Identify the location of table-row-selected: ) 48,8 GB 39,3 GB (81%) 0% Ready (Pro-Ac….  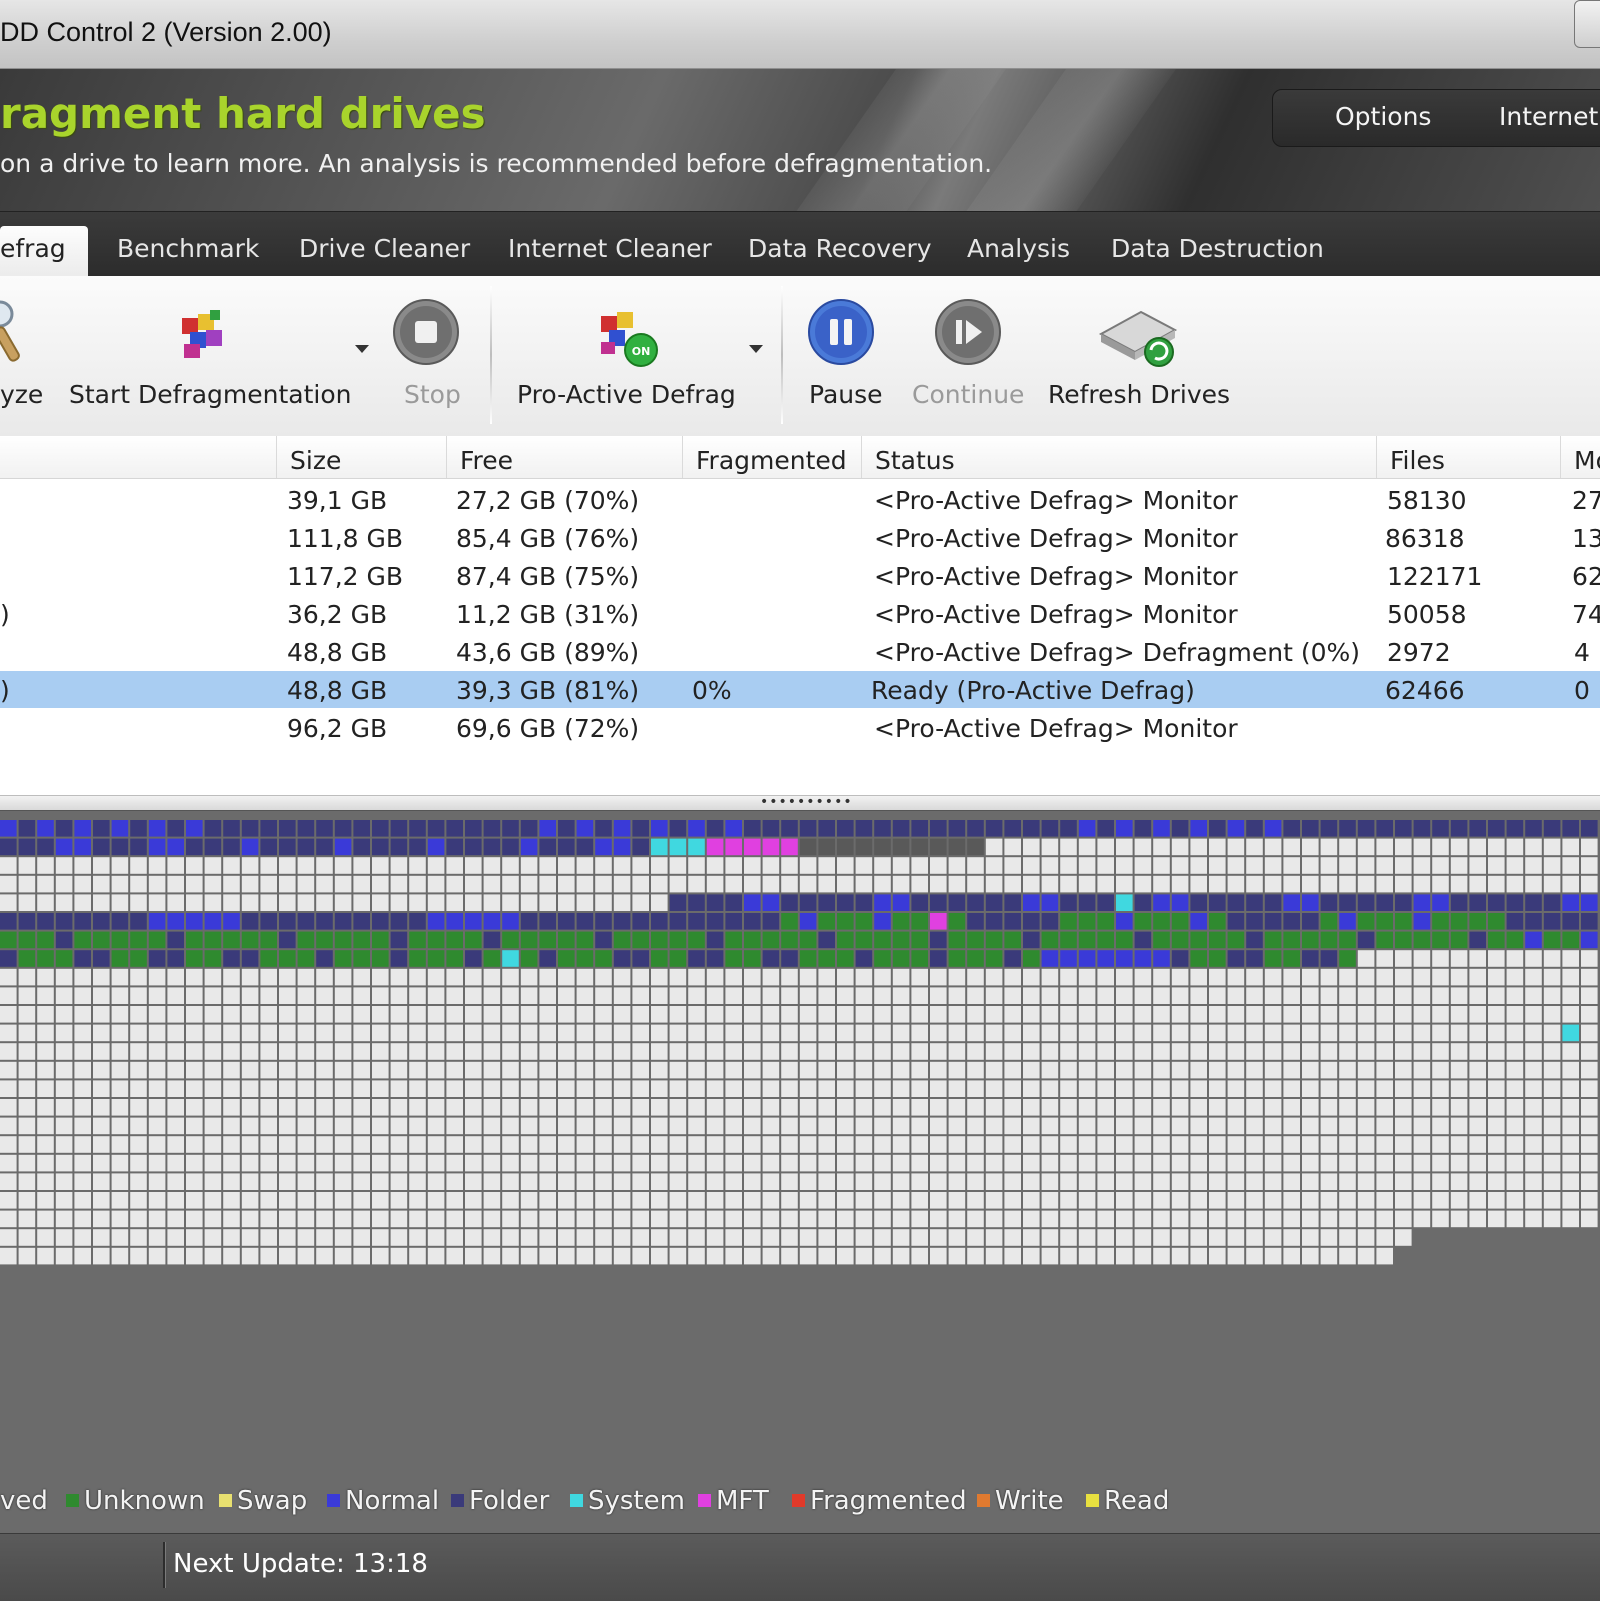
(800, 689).